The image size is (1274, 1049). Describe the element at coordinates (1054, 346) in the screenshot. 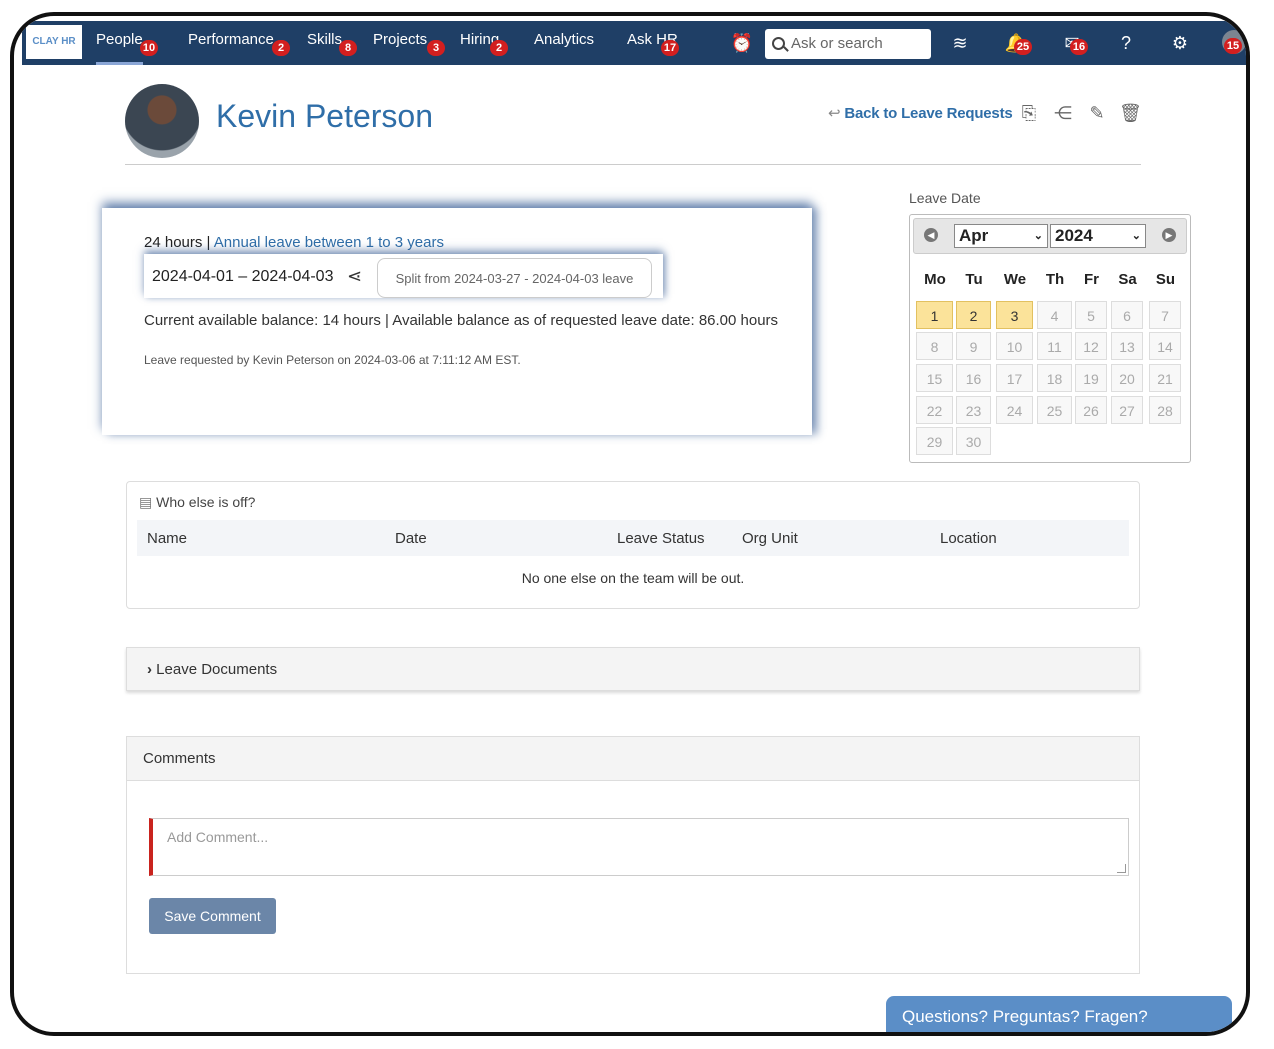

I see `calendar-day: 11` at that location.